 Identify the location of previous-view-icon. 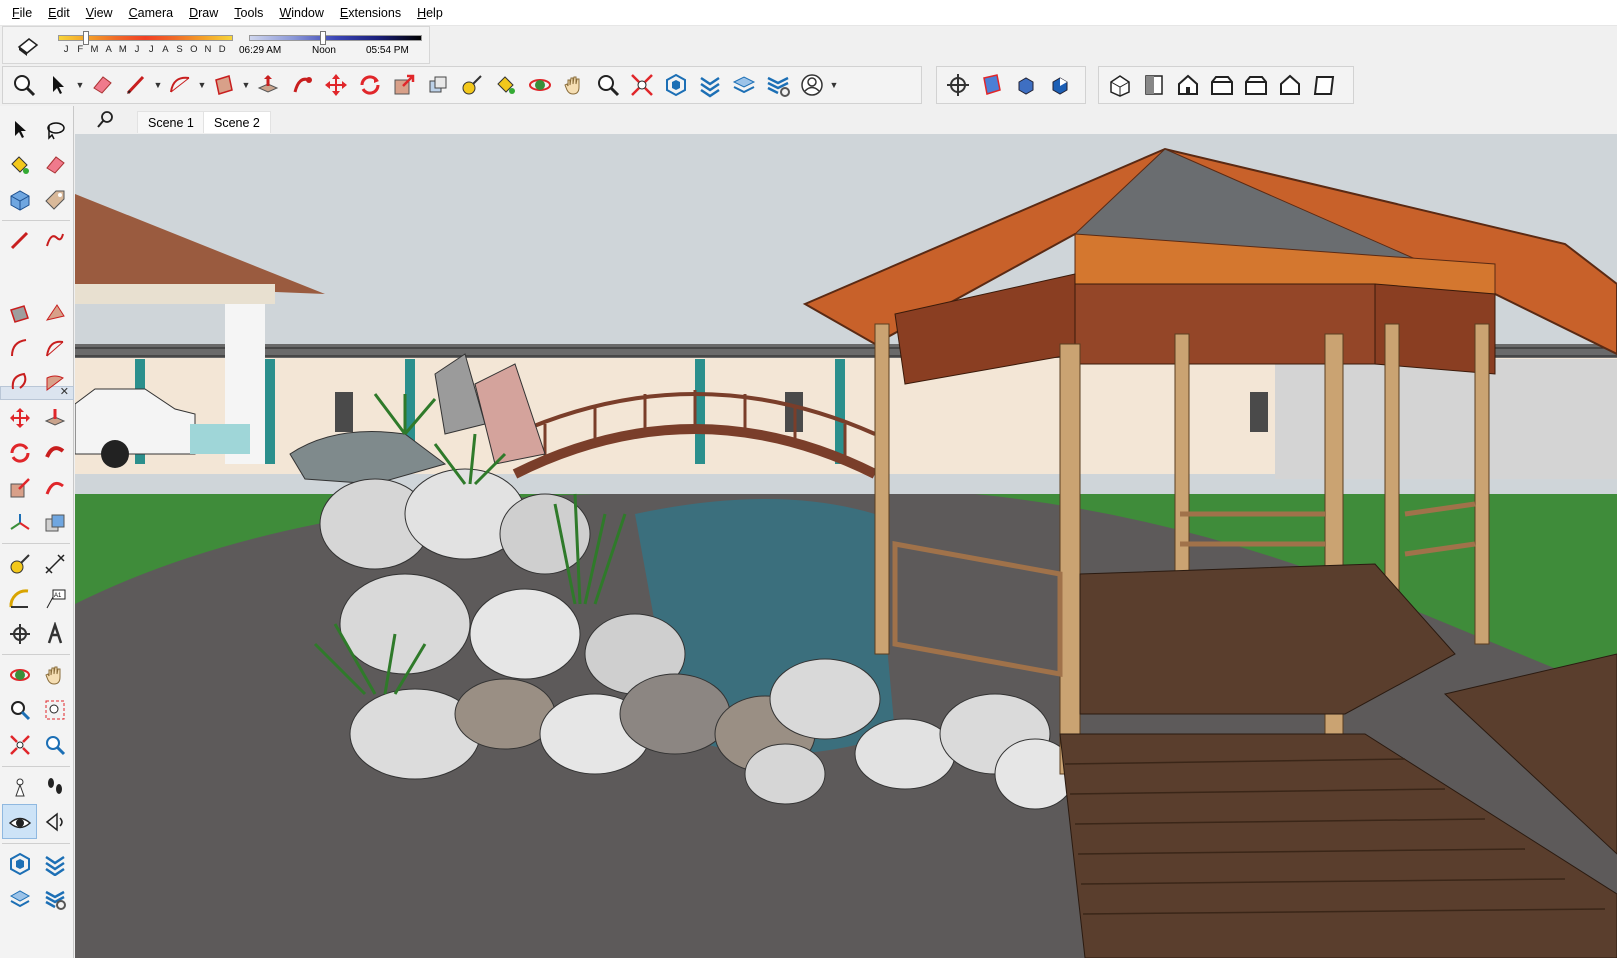
(54, 744).